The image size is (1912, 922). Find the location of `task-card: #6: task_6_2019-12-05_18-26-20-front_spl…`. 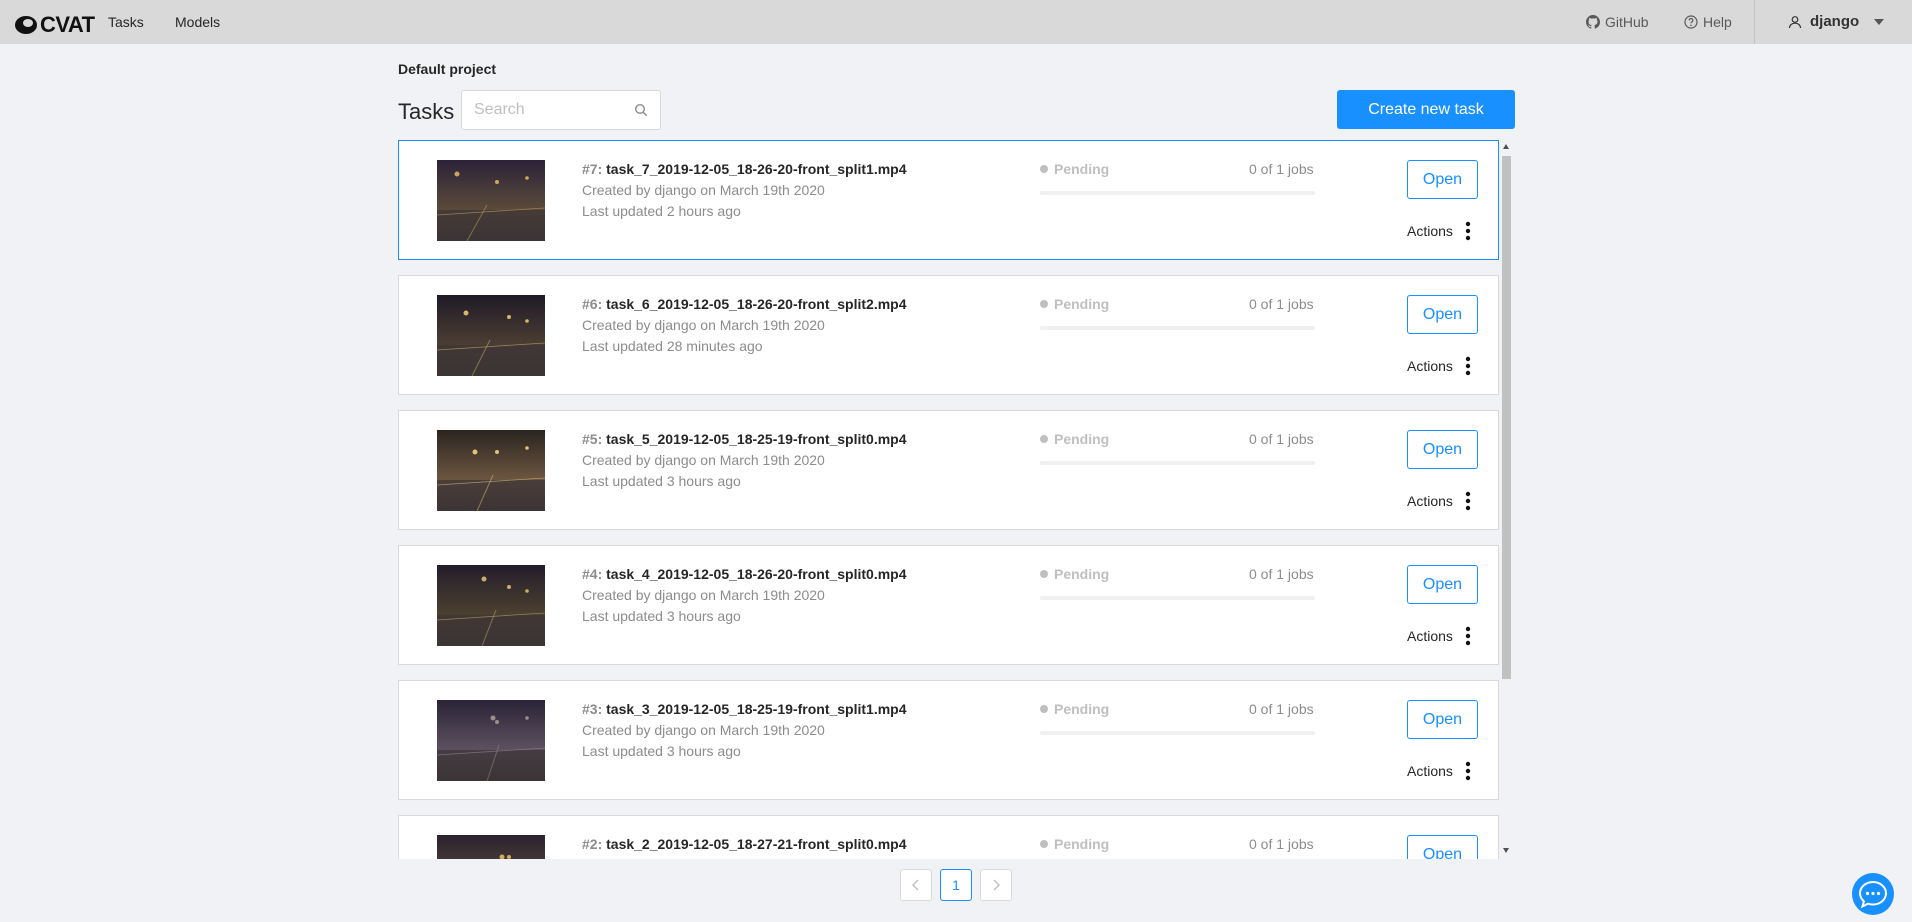

task-card: #6: task_6_2019-12-05_18-26-20-front_spl… is located at coordinates (948, 335).